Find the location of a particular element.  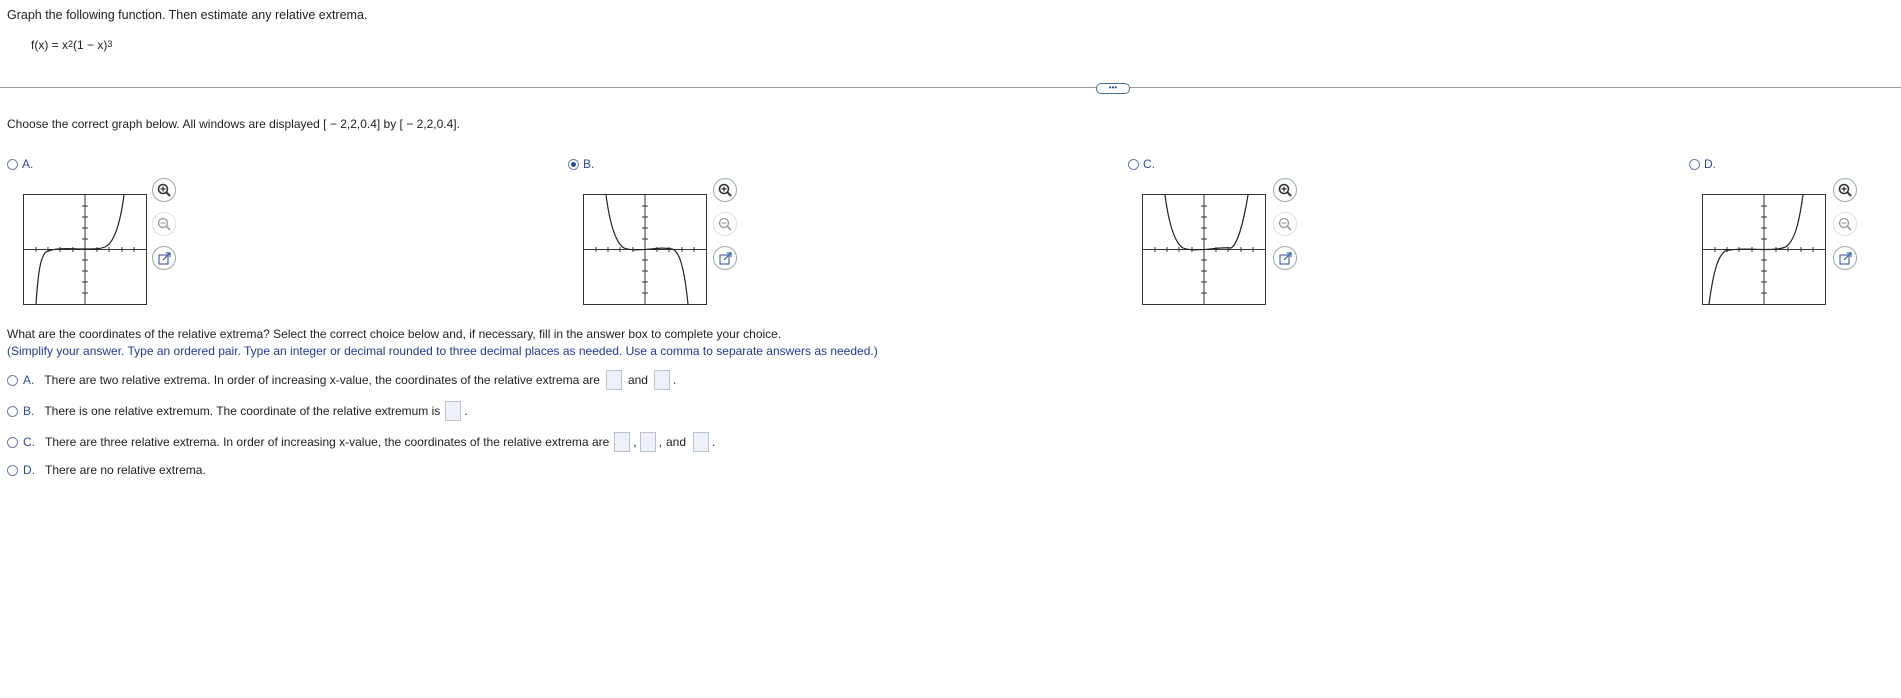

graph-a is located at coordinates (85, 249).